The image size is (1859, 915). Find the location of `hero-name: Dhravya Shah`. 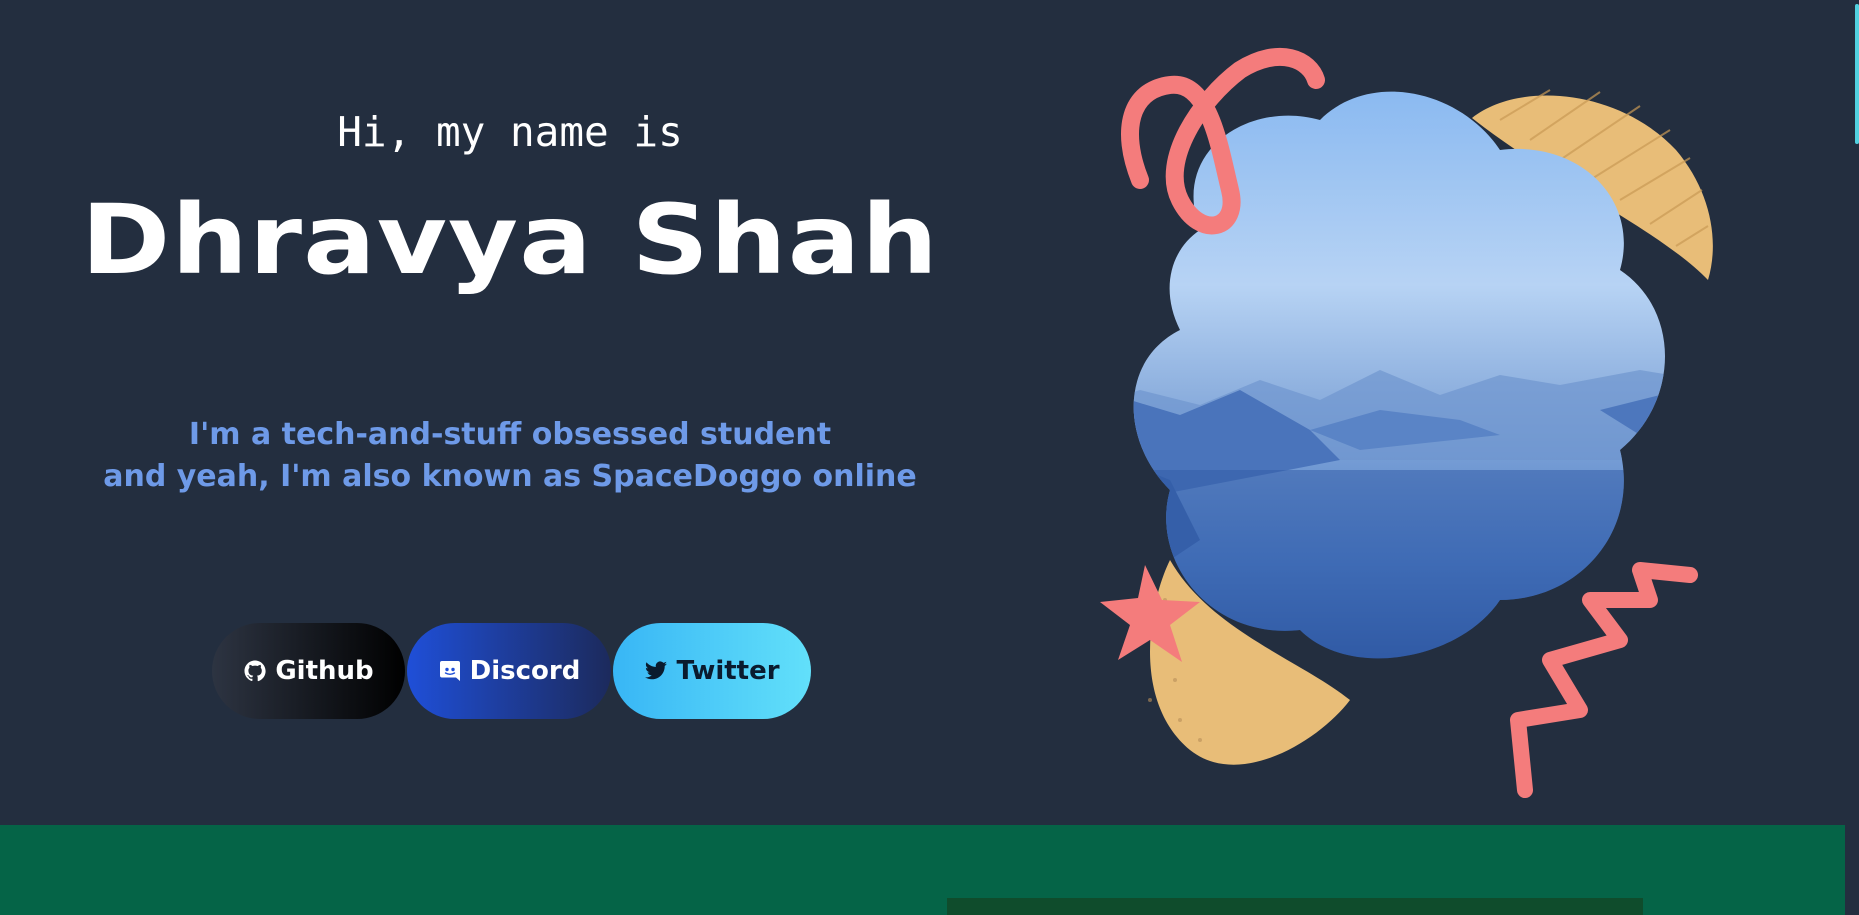

hero-name: Dhravya Shah is located at coordinates (510, 240).